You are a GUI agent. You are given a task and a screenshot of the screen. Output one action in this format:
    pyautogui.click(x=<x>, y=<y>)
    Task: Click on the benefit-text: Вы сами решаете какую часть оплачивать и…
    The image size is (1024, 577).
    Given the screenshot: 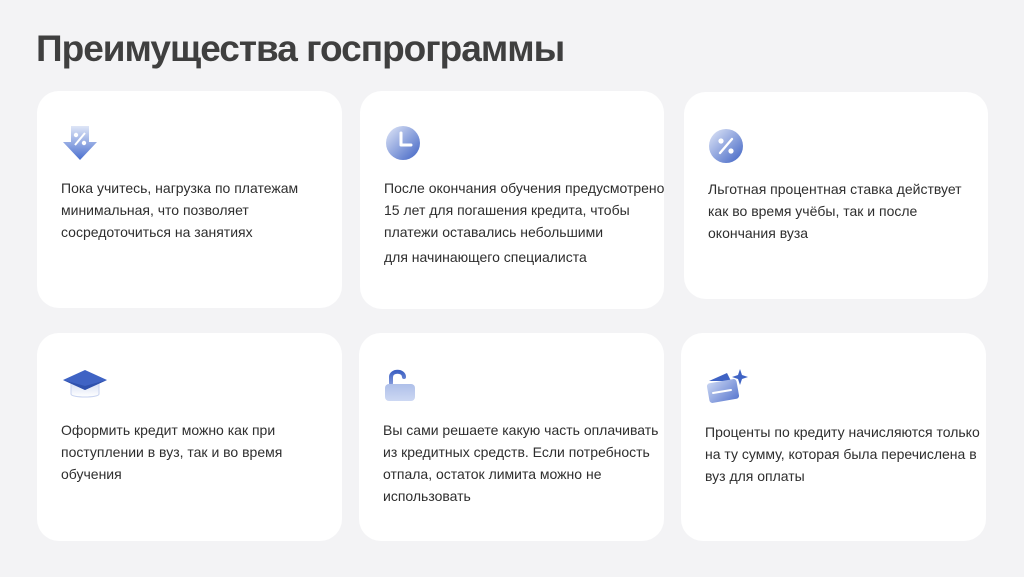 What is the action you would take?
    pyautogui.click(x=520, y=463)
    